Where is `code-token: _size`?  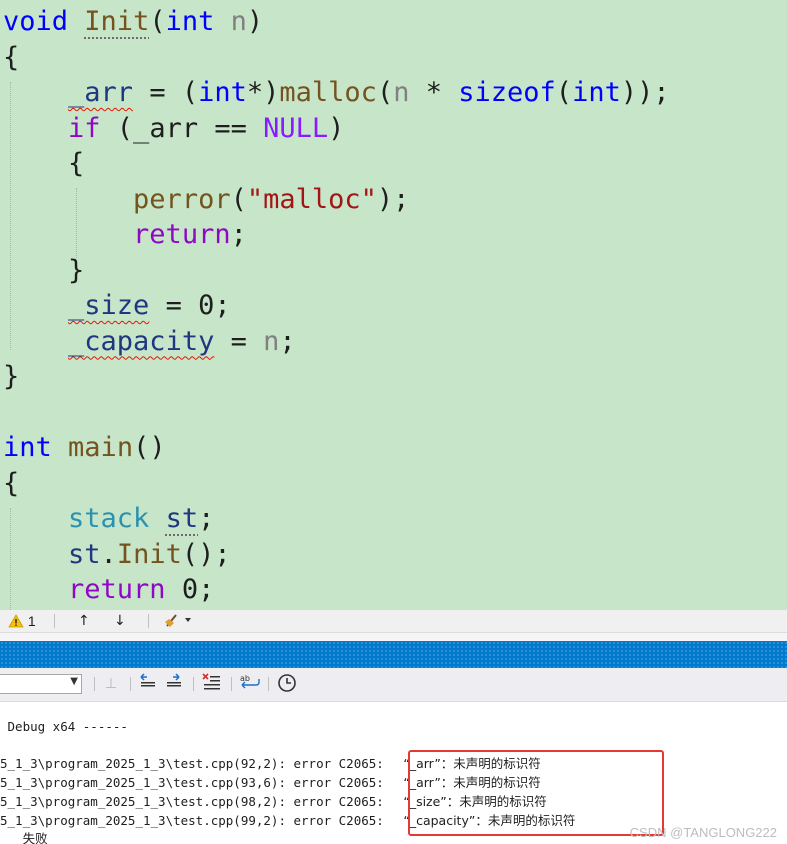 code-token: _size is located at coordinates (109, 305).